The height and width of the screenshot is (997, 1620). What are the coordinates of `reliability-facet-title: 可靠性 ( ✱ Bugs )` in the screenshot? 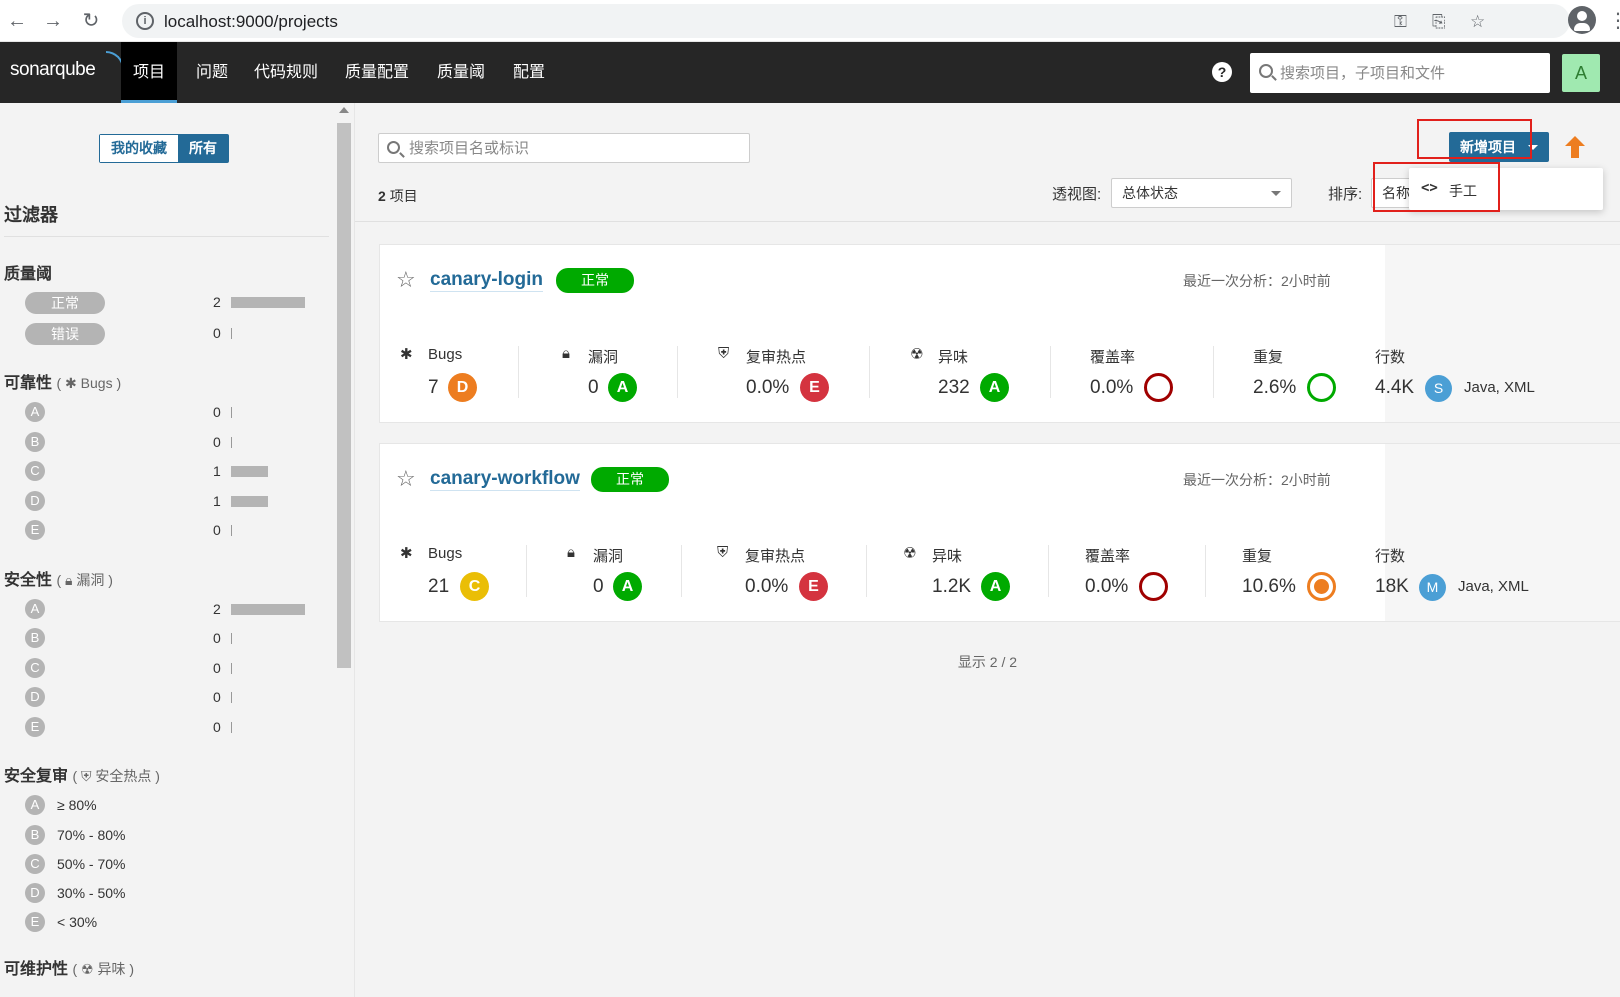 It's located at (62, 381).